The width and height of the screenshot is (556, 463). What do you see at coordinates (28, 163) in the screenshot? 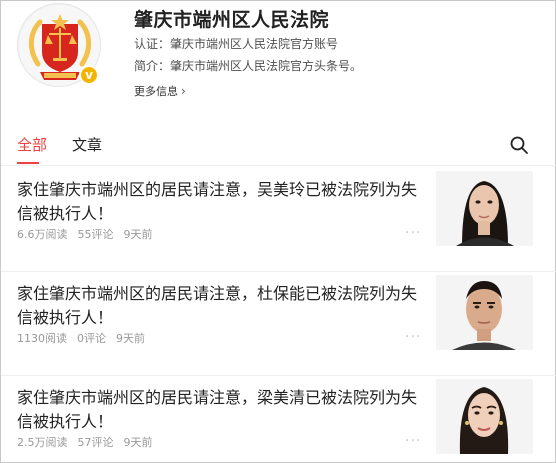
I see `active-tab-indicator` at bounding box center [28, 163].